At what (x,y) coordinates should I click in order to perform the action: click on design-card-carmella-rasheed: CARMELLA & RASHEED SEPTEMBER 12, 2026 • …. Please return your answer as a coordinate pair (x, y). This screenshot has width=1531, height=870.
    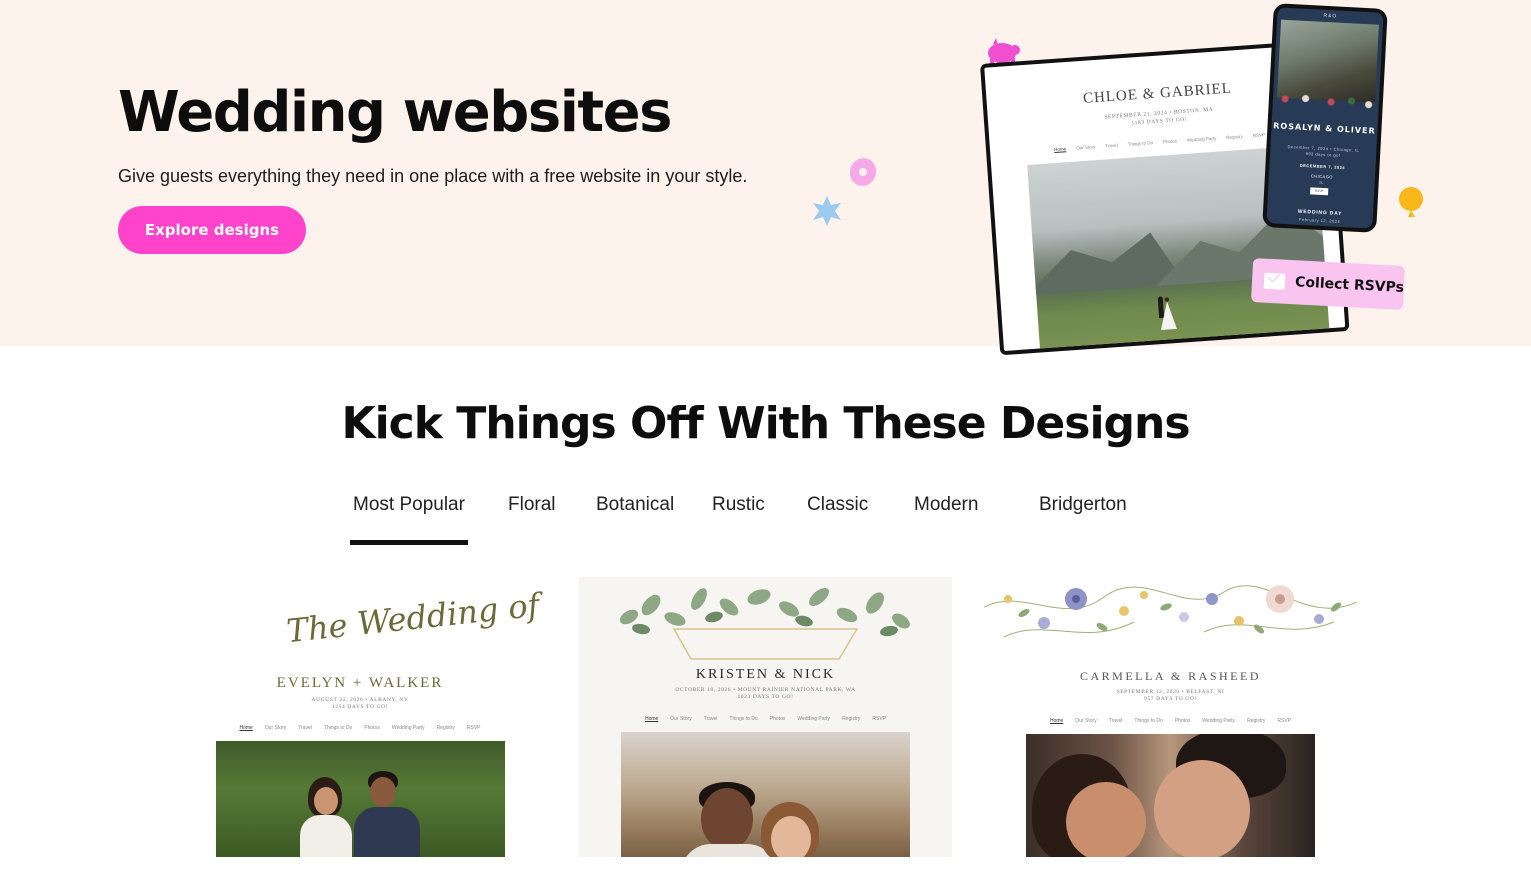
    Looking at the image, I should click on (1170, 717).